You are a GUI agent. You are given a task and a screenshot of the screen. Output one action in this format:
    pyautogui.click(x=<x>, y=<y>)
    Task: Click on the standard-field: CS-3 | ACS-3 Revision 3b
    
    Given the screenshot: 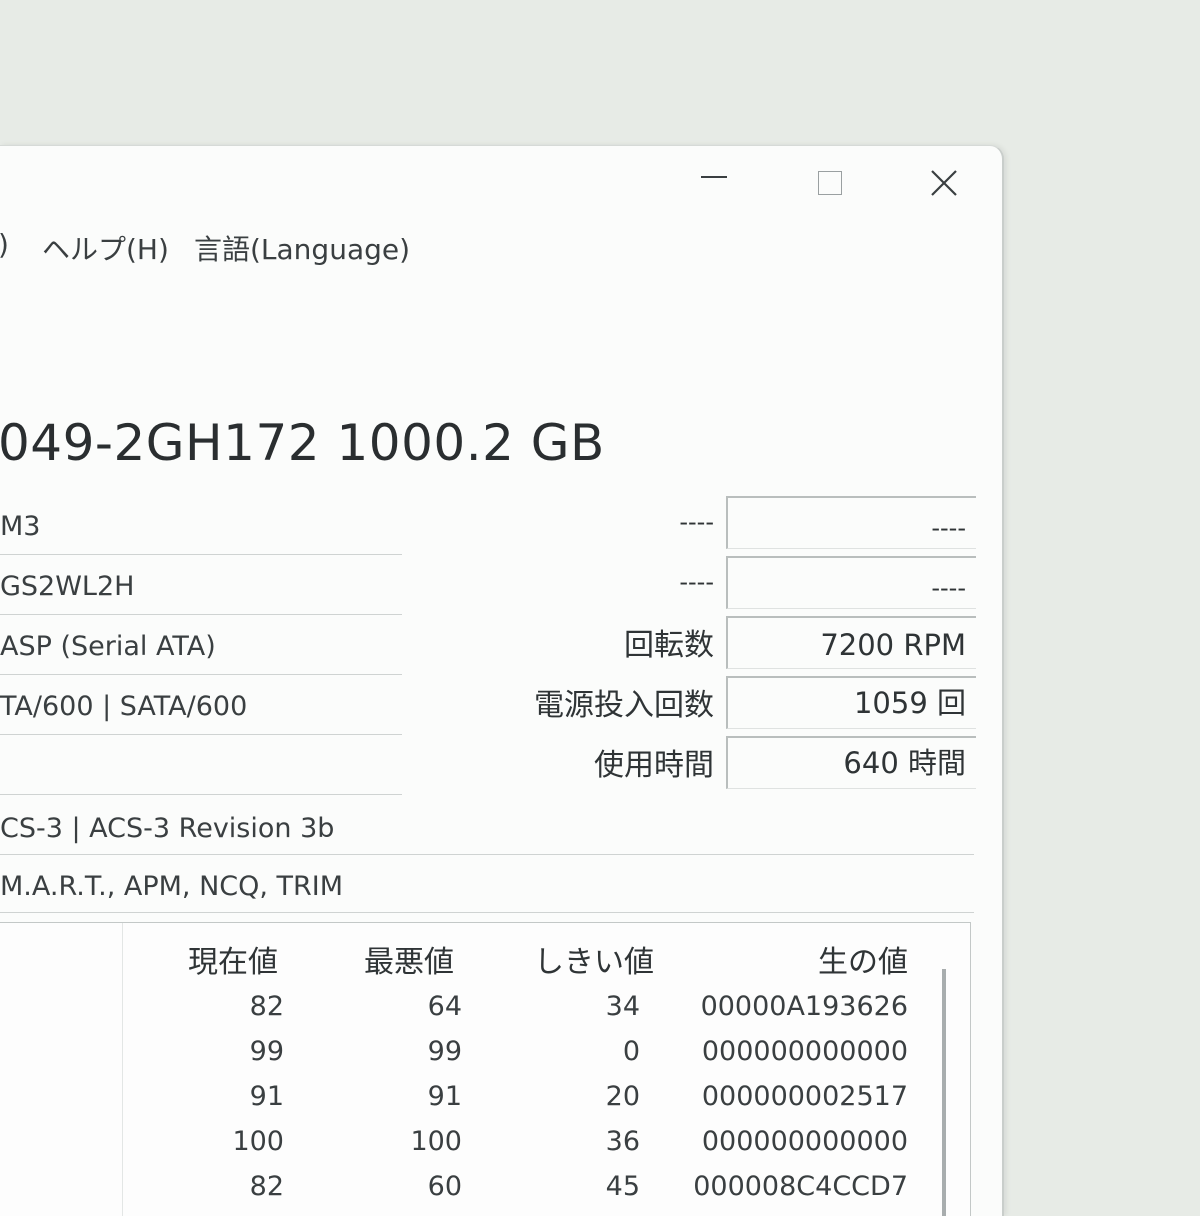 What is the action you would take?
    pyautogui.click(x=487, y=826)
    